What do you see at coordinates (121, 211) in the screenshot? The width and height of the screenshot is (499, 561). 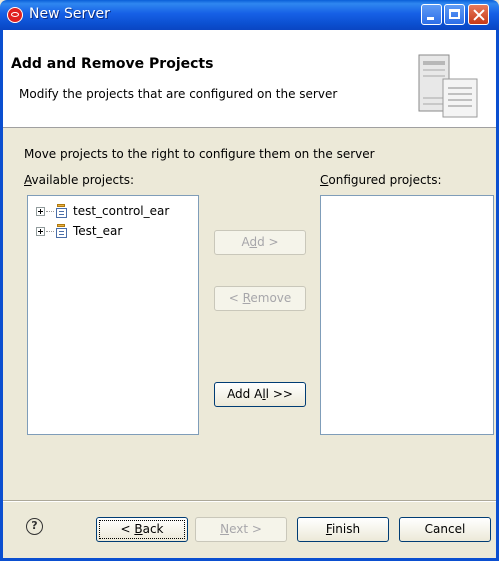 I see `tree-item-label: test_control_ear` at bounding box center [121, 211].